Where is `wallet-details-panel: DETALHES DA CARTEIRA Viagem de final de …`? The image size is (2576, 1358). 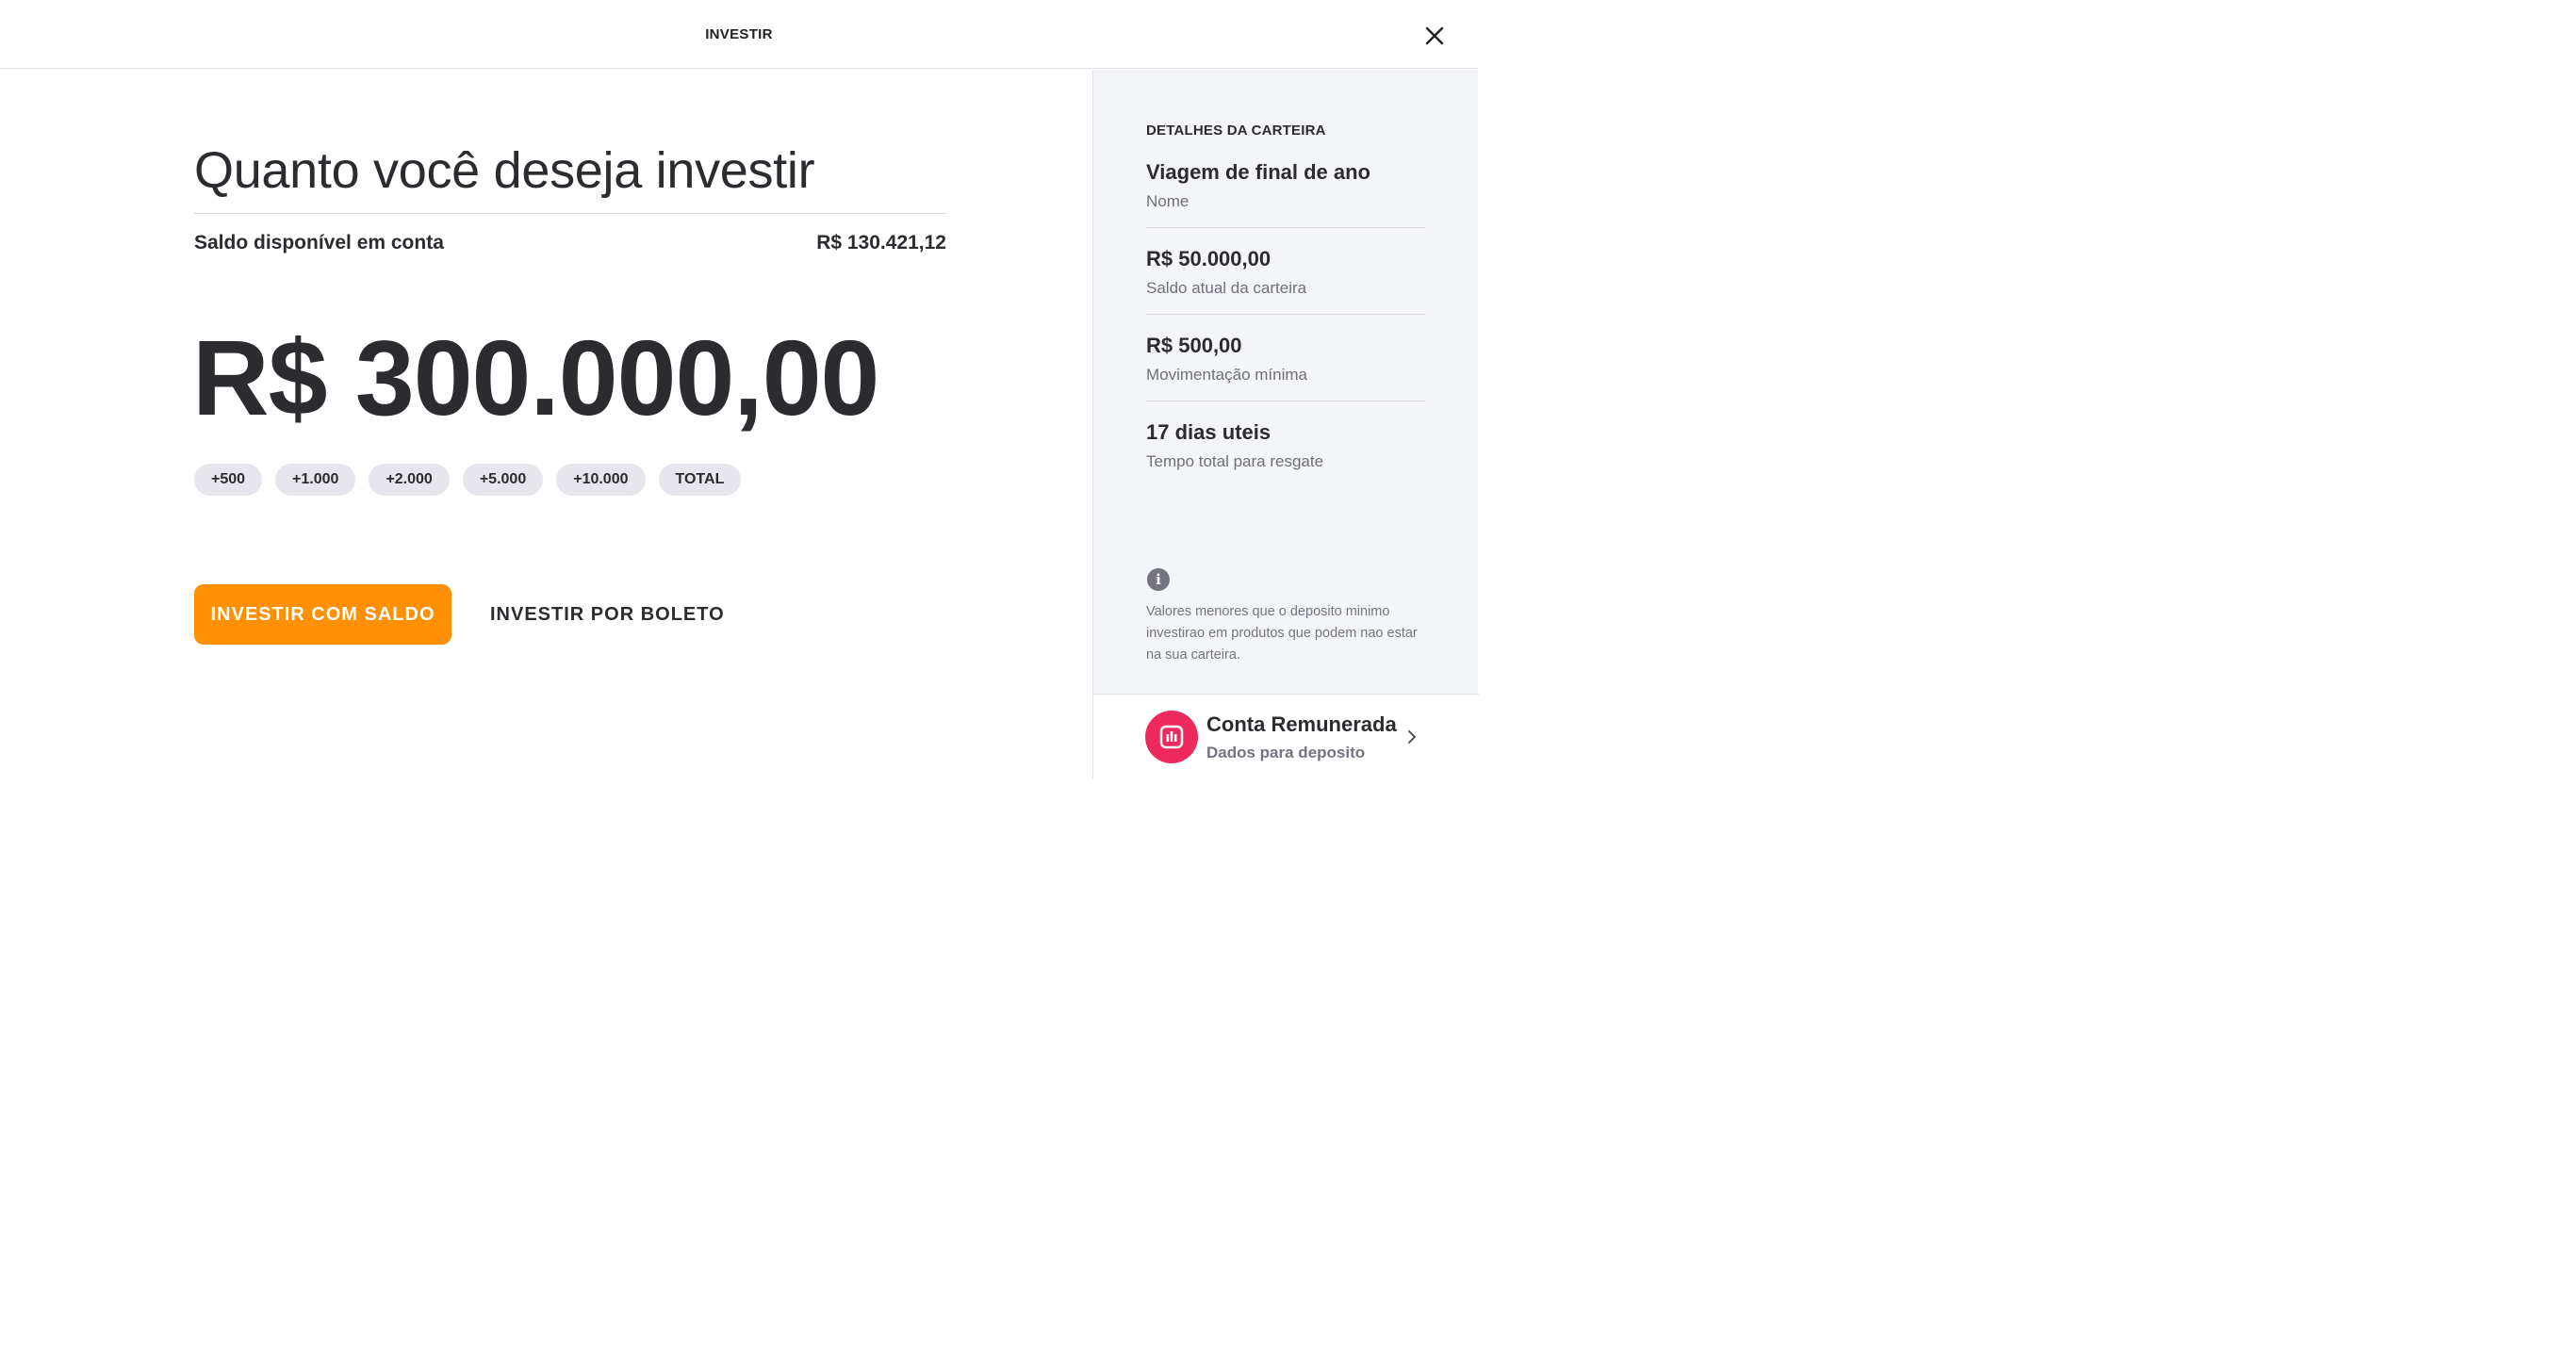
wallet-details-panel: DETALHES DA CARTEIRA Viagem de final de … is located at coordinates (1285, 424).